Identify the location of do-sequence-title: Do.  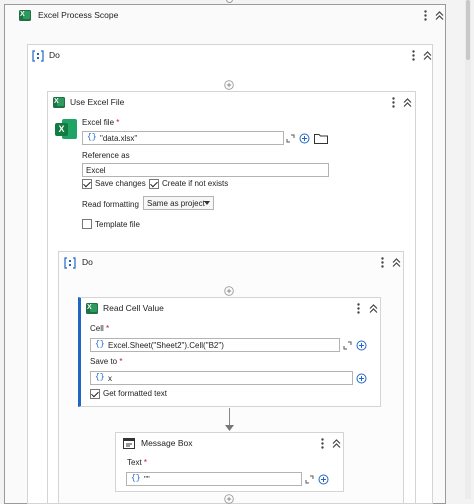
(54, 55).